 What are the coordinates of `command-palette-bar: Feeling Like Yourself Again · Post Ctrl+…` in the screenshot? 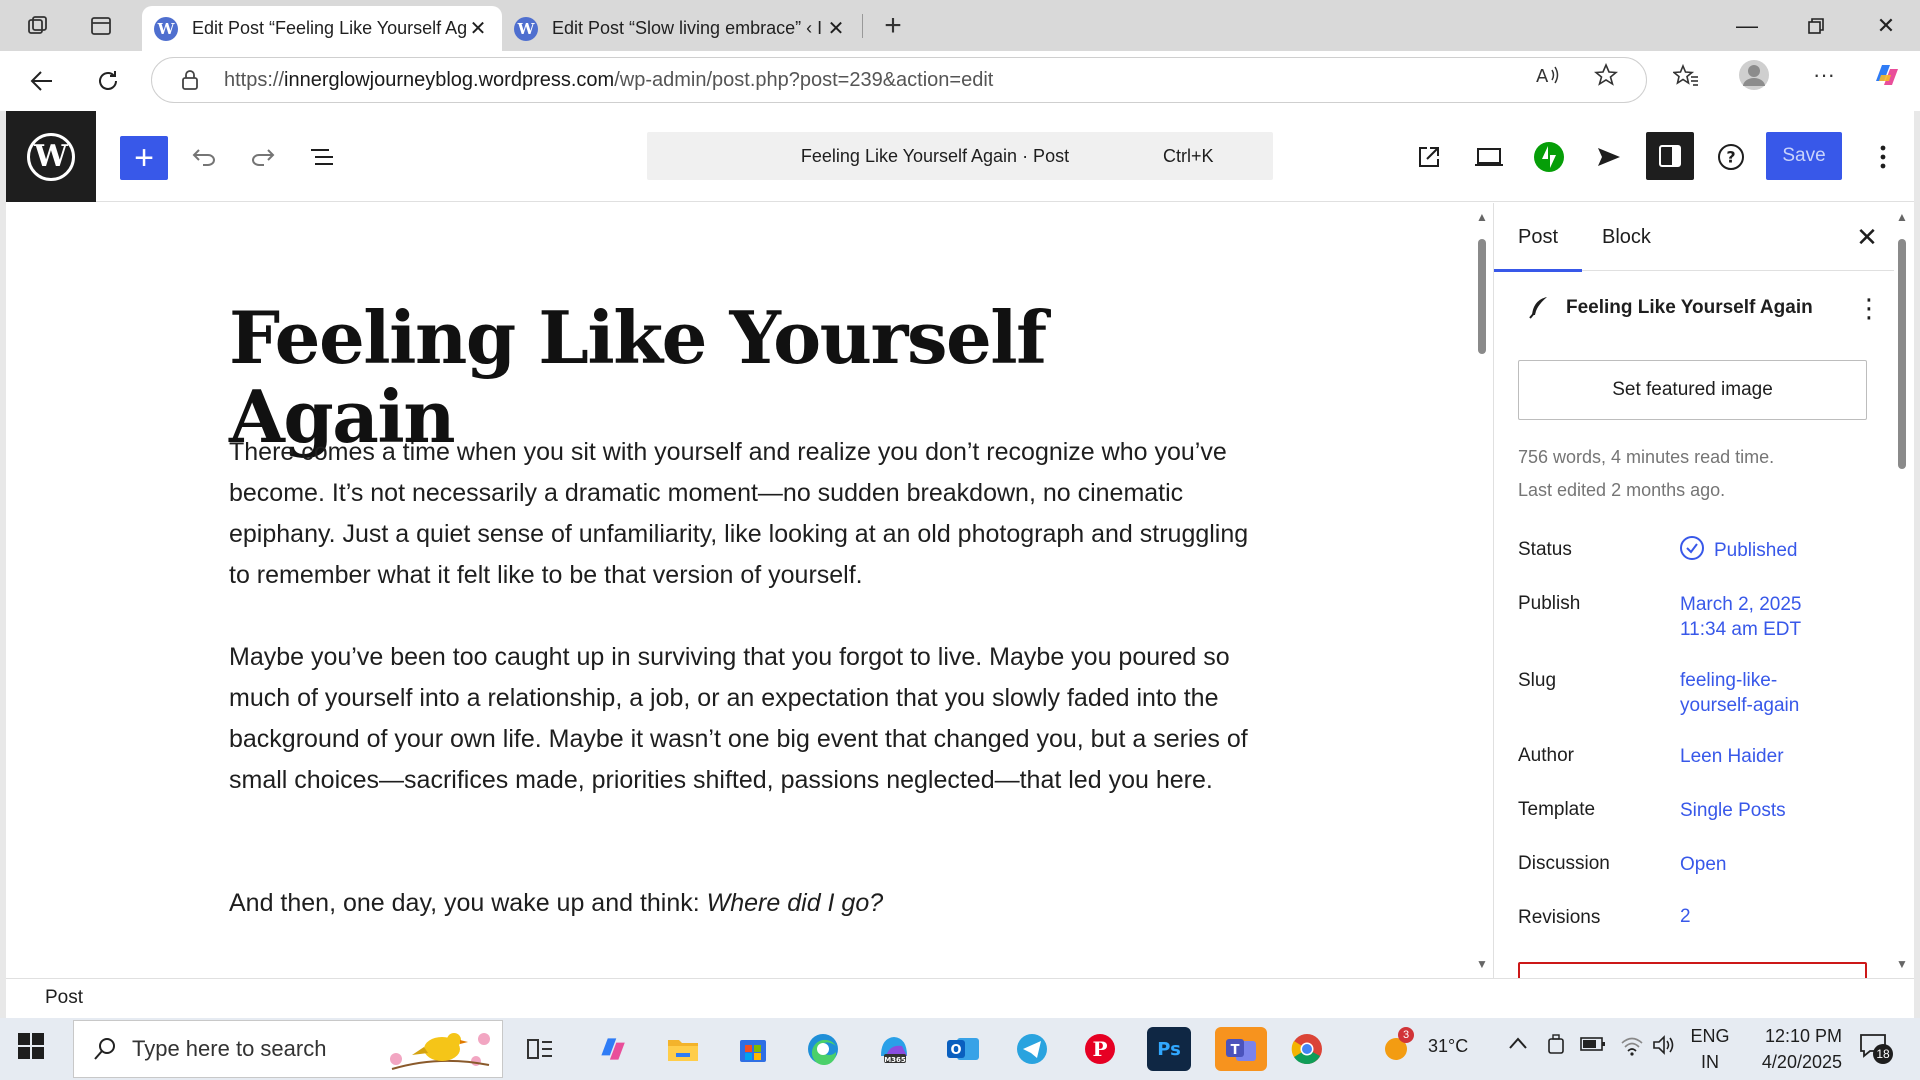 It's located at (960, 156).